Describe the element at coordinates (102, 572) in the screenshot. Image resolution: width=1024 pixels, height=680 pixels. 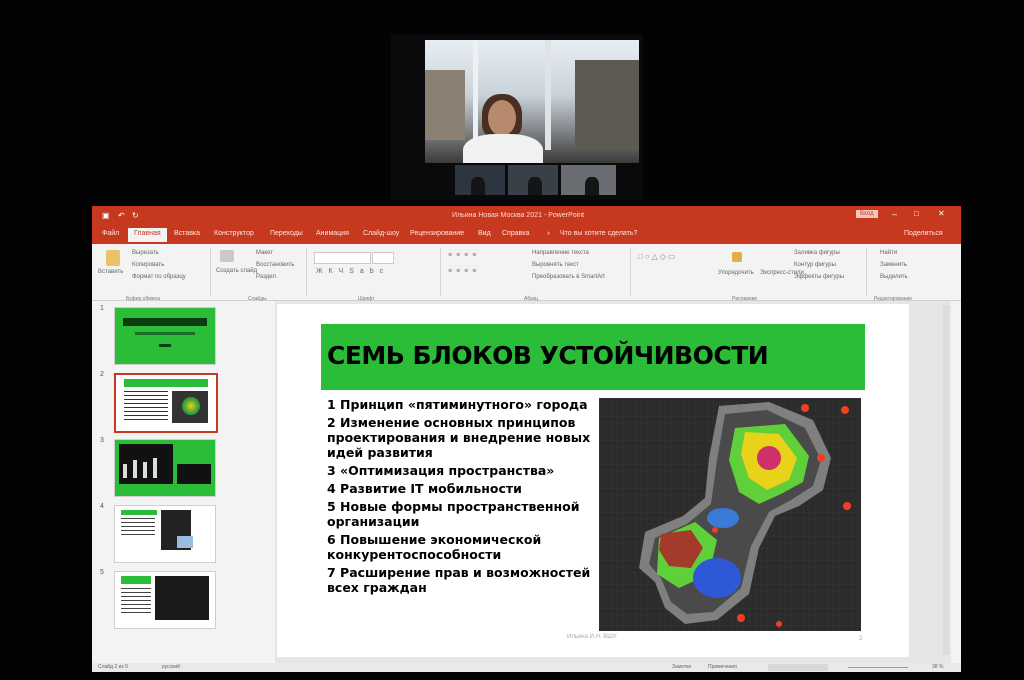
I see `slide-number: 5` at that location.